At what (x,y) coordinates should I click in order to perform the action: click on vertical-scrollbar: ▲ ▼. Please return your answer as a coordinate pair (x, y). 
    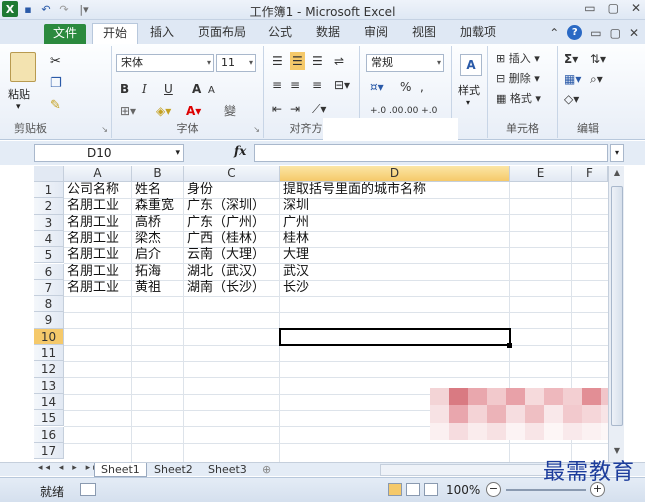
    Looking at the image, I should click on (616, 314).